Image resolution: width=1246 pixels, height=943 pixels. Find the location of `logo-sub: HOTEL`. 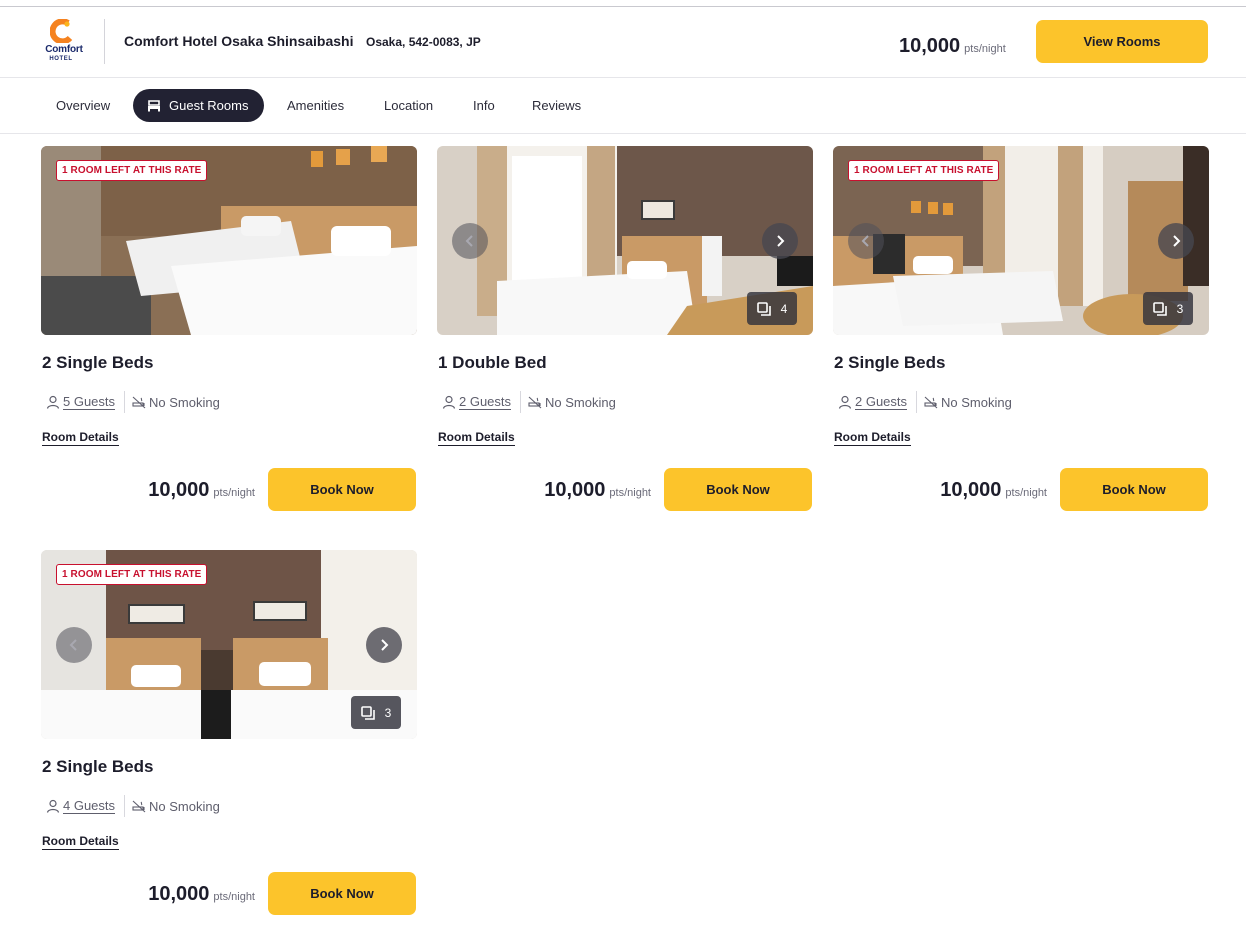

logo-sub: HOTEL is located at coordinates (61, 59).